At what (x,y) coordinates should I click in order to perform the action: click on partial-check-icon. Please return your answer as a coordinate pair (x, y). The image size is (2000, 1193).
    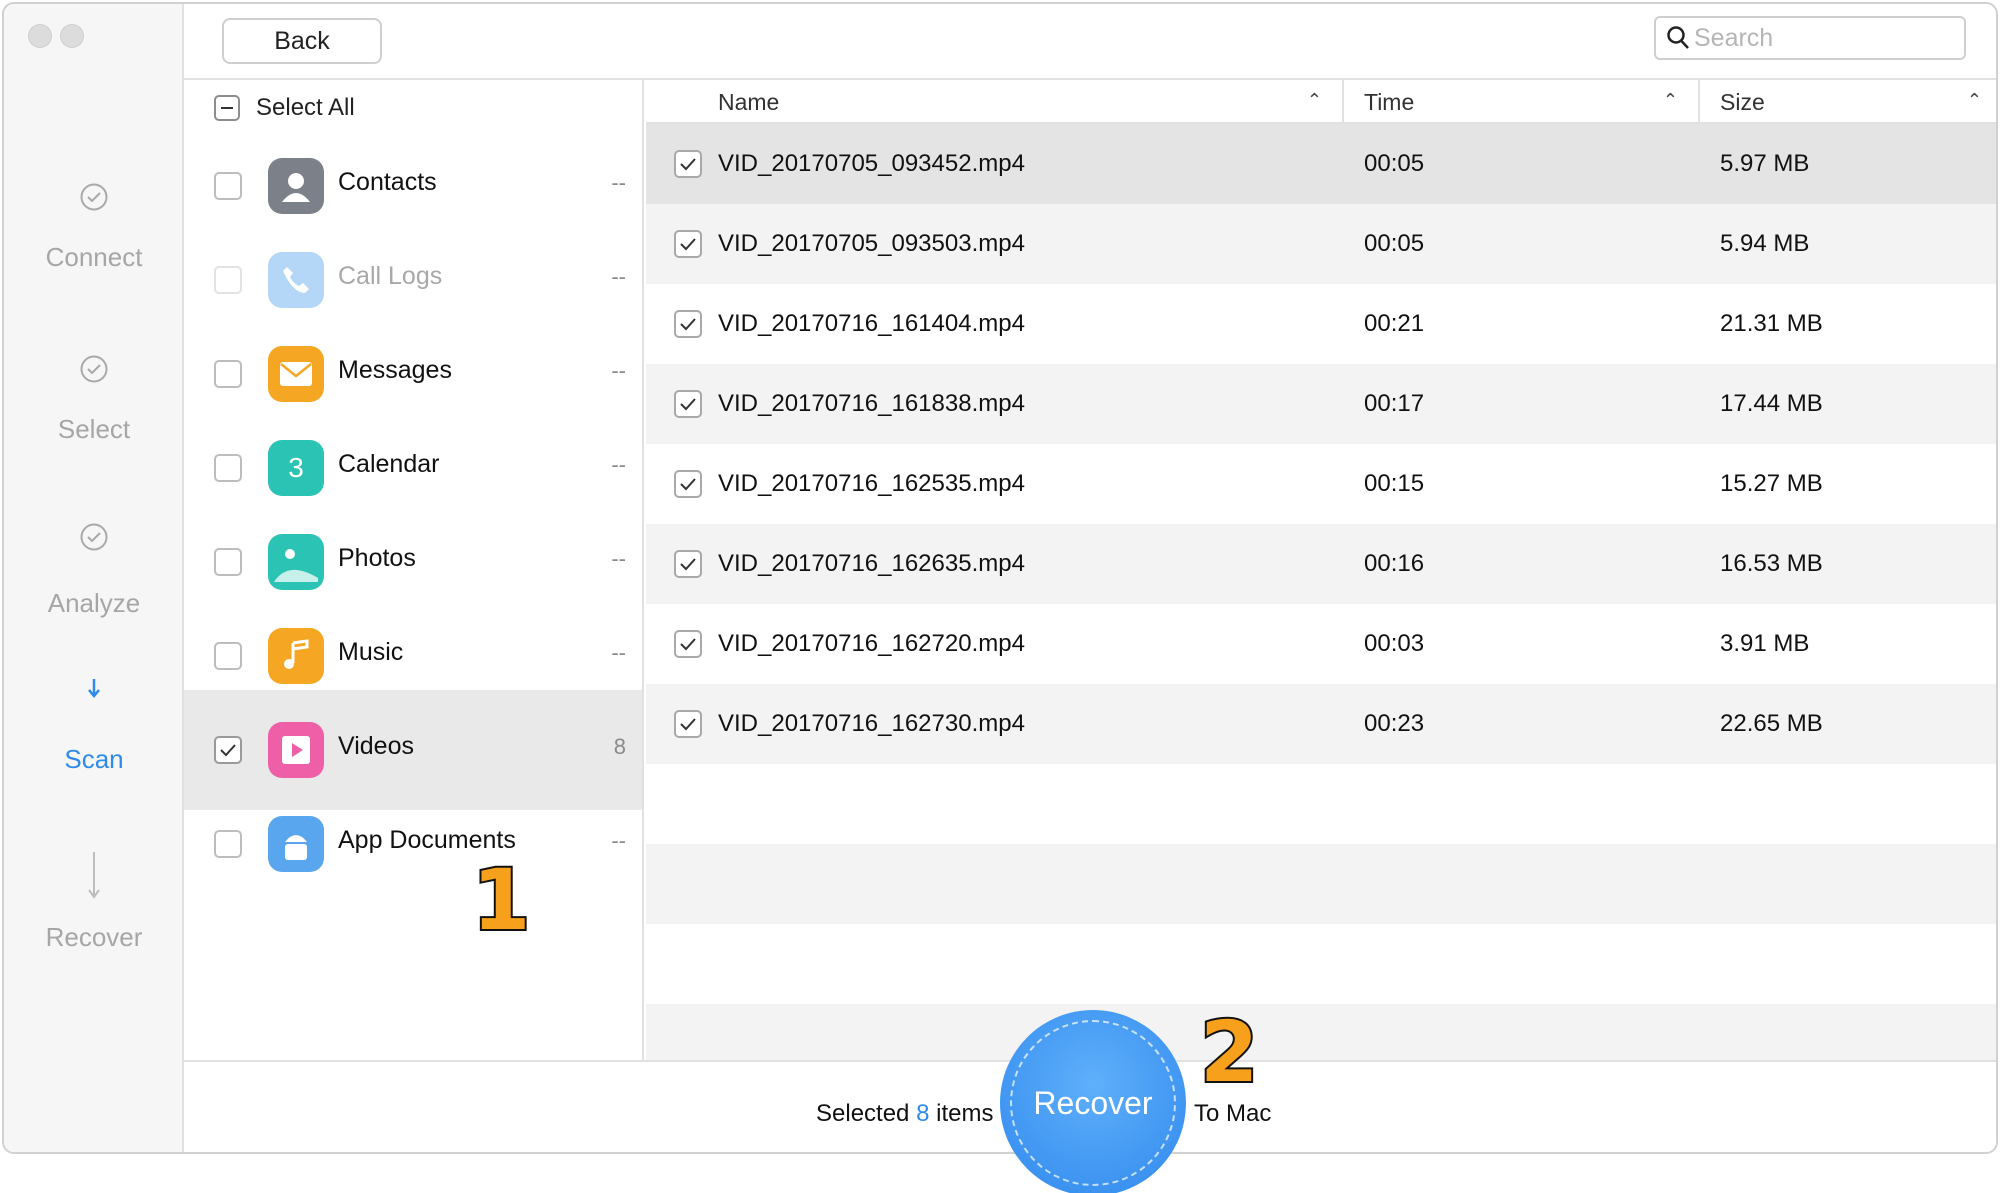
    Looking at the image, I should click on (227, 108).